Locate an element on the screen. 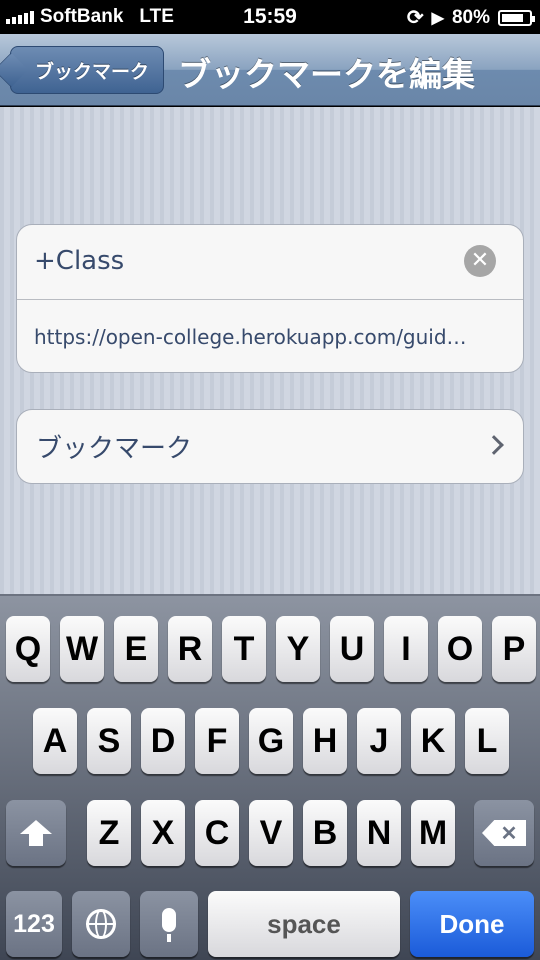 The image size is (540, 960). key-f: F is located at coordinates (217, 741).